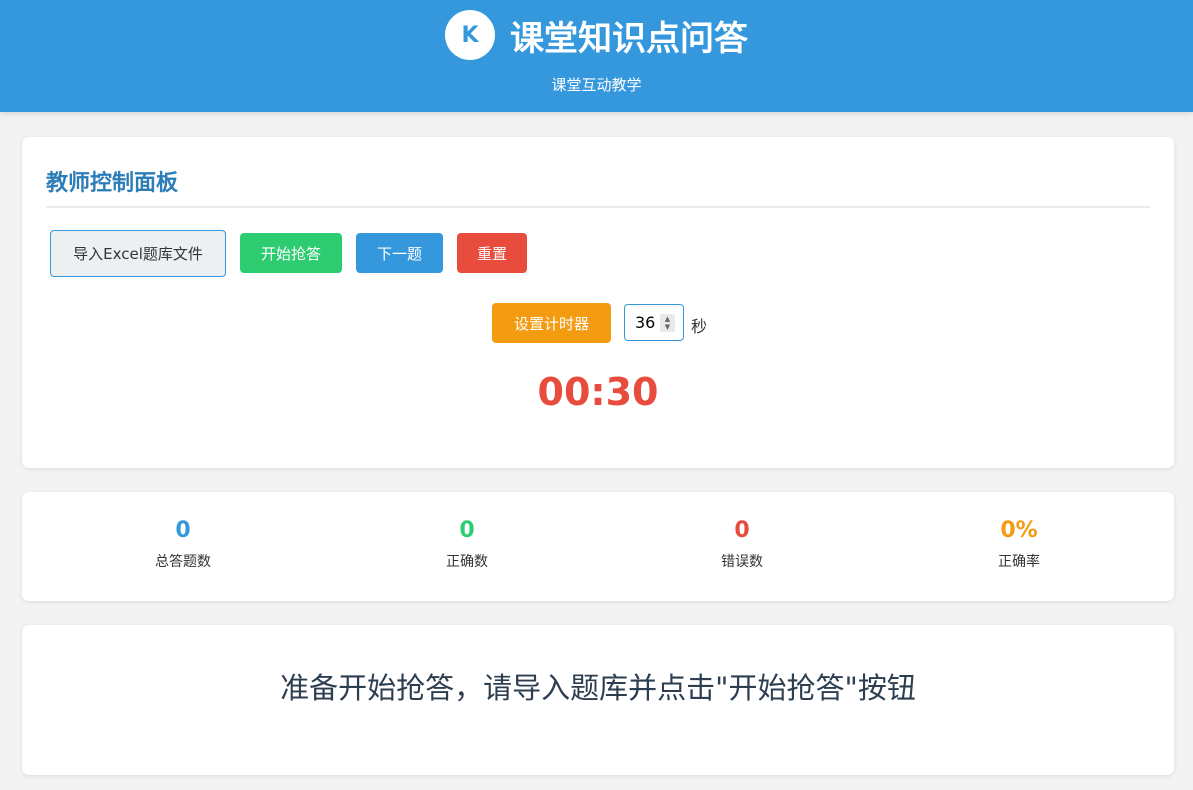 The height and width of the screenshot is (790, 1193). I want to click on app-subtitle: 课堂互动教学, so click(596, 85).